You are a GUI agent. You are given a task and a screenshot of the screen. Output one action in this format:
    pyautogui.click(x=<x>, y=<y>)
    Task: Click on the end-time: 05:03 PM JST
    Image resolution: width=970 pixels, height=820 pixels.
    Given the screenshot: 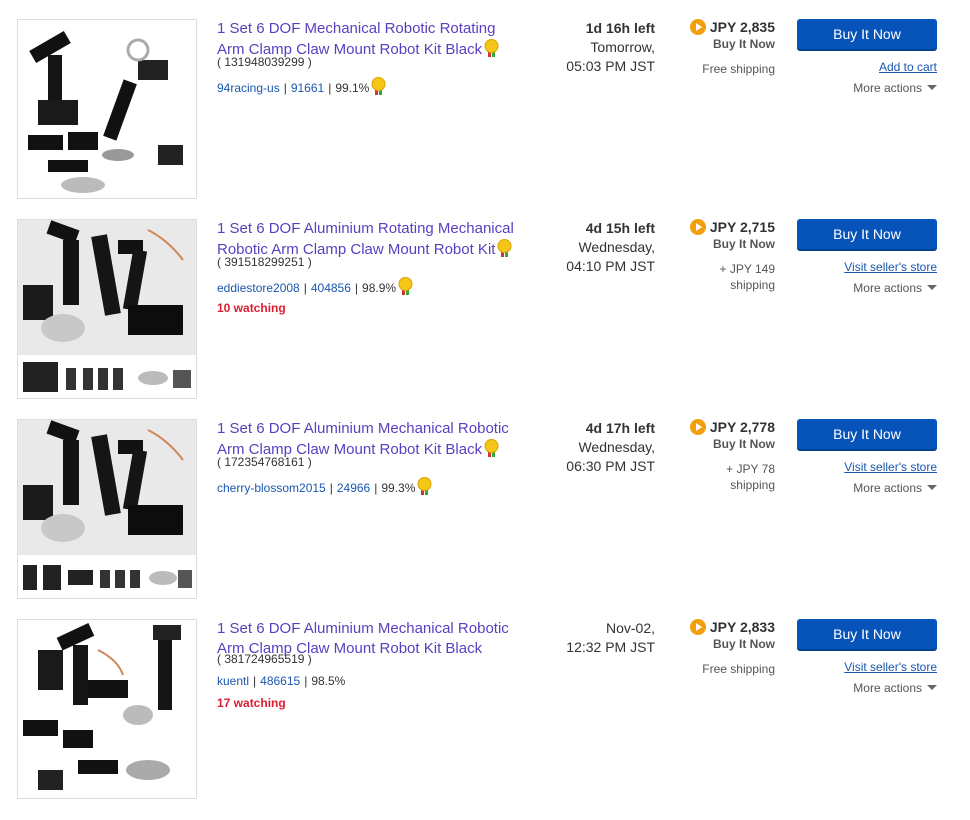 What is the action you would take?
    pyautogui.click(x=610, y=66)
    